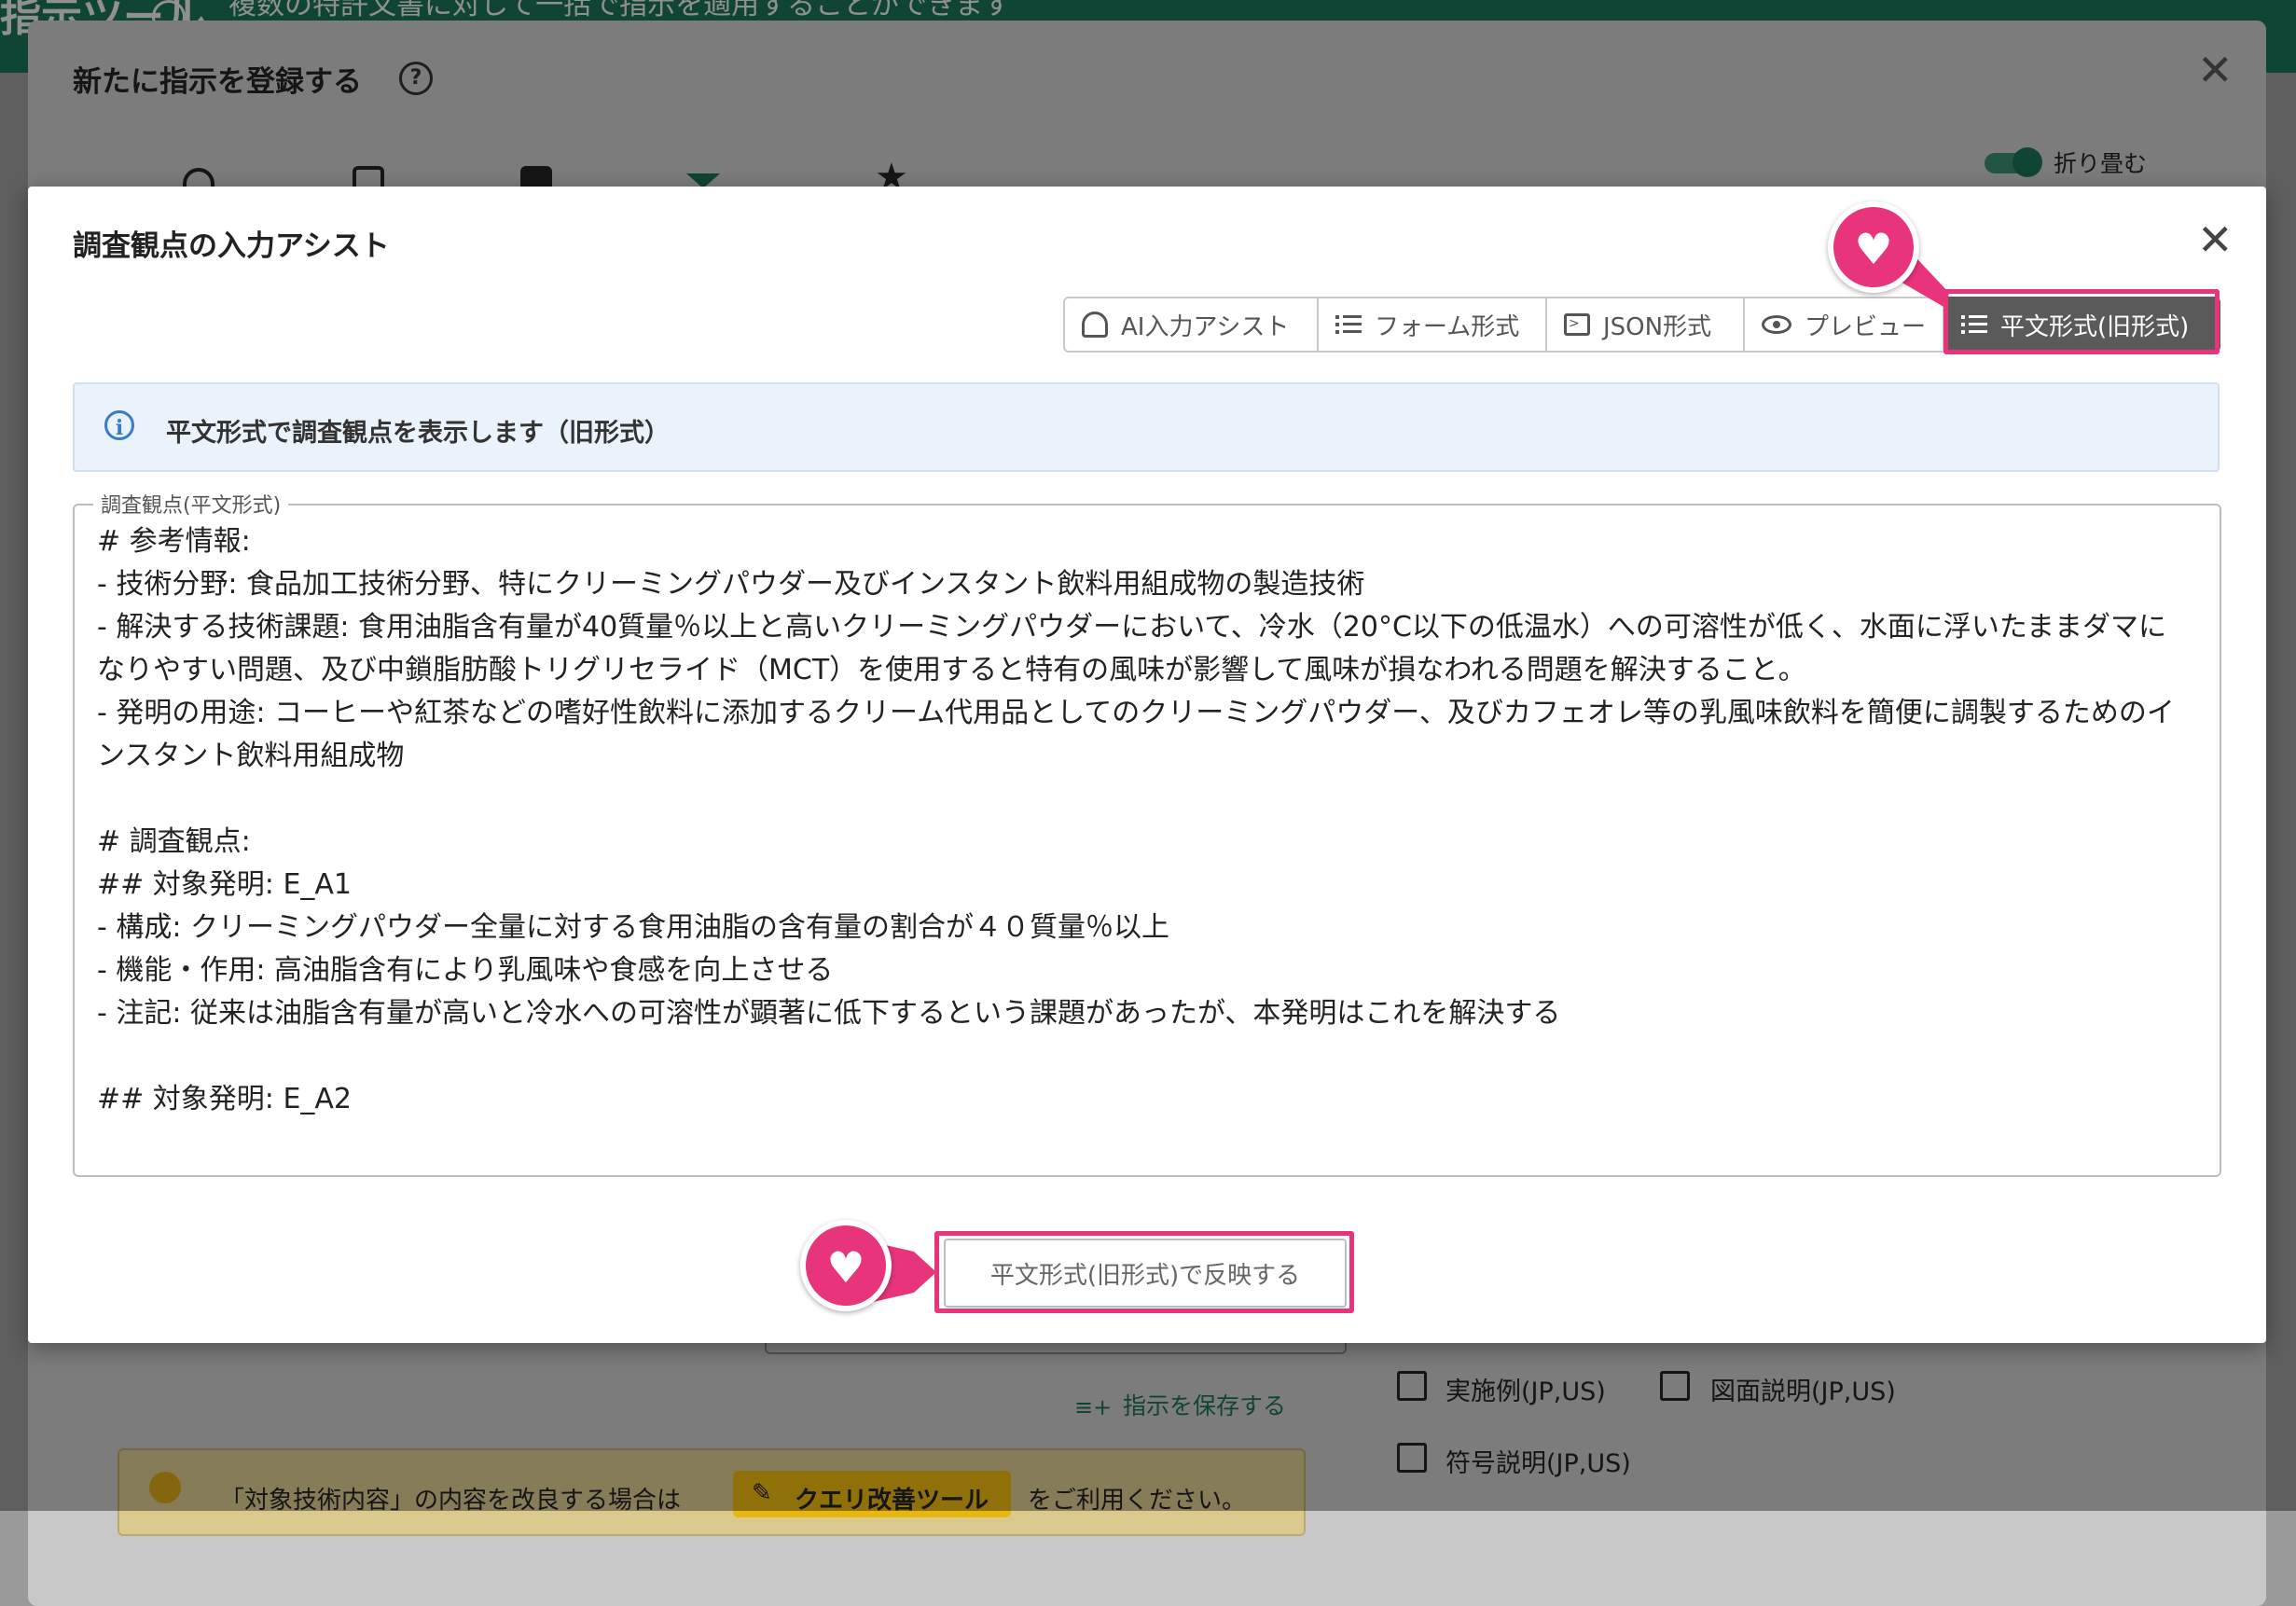 Image resolution: width=2296 pixels, height=1606 pixels. I want to click on terminal-icon: >, so click(1577, 325).